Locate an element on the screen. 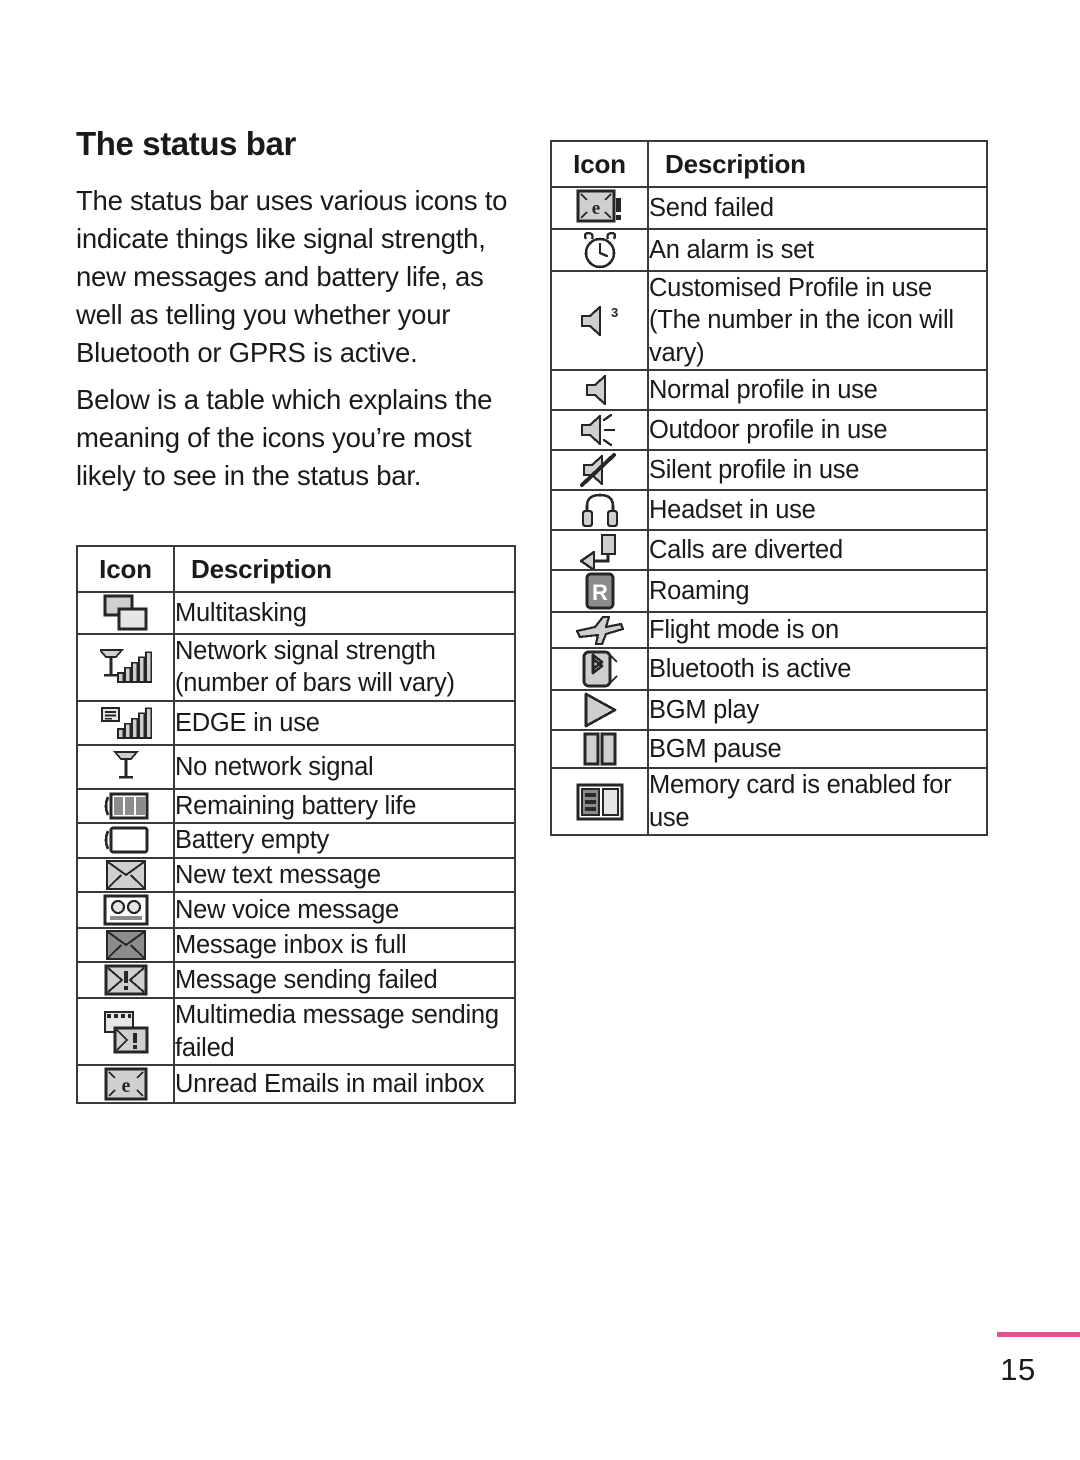 The height and width of the screenshot is (1460, 1080). icon-description: Outdoor profile in use is located at coordinates (817, 430).